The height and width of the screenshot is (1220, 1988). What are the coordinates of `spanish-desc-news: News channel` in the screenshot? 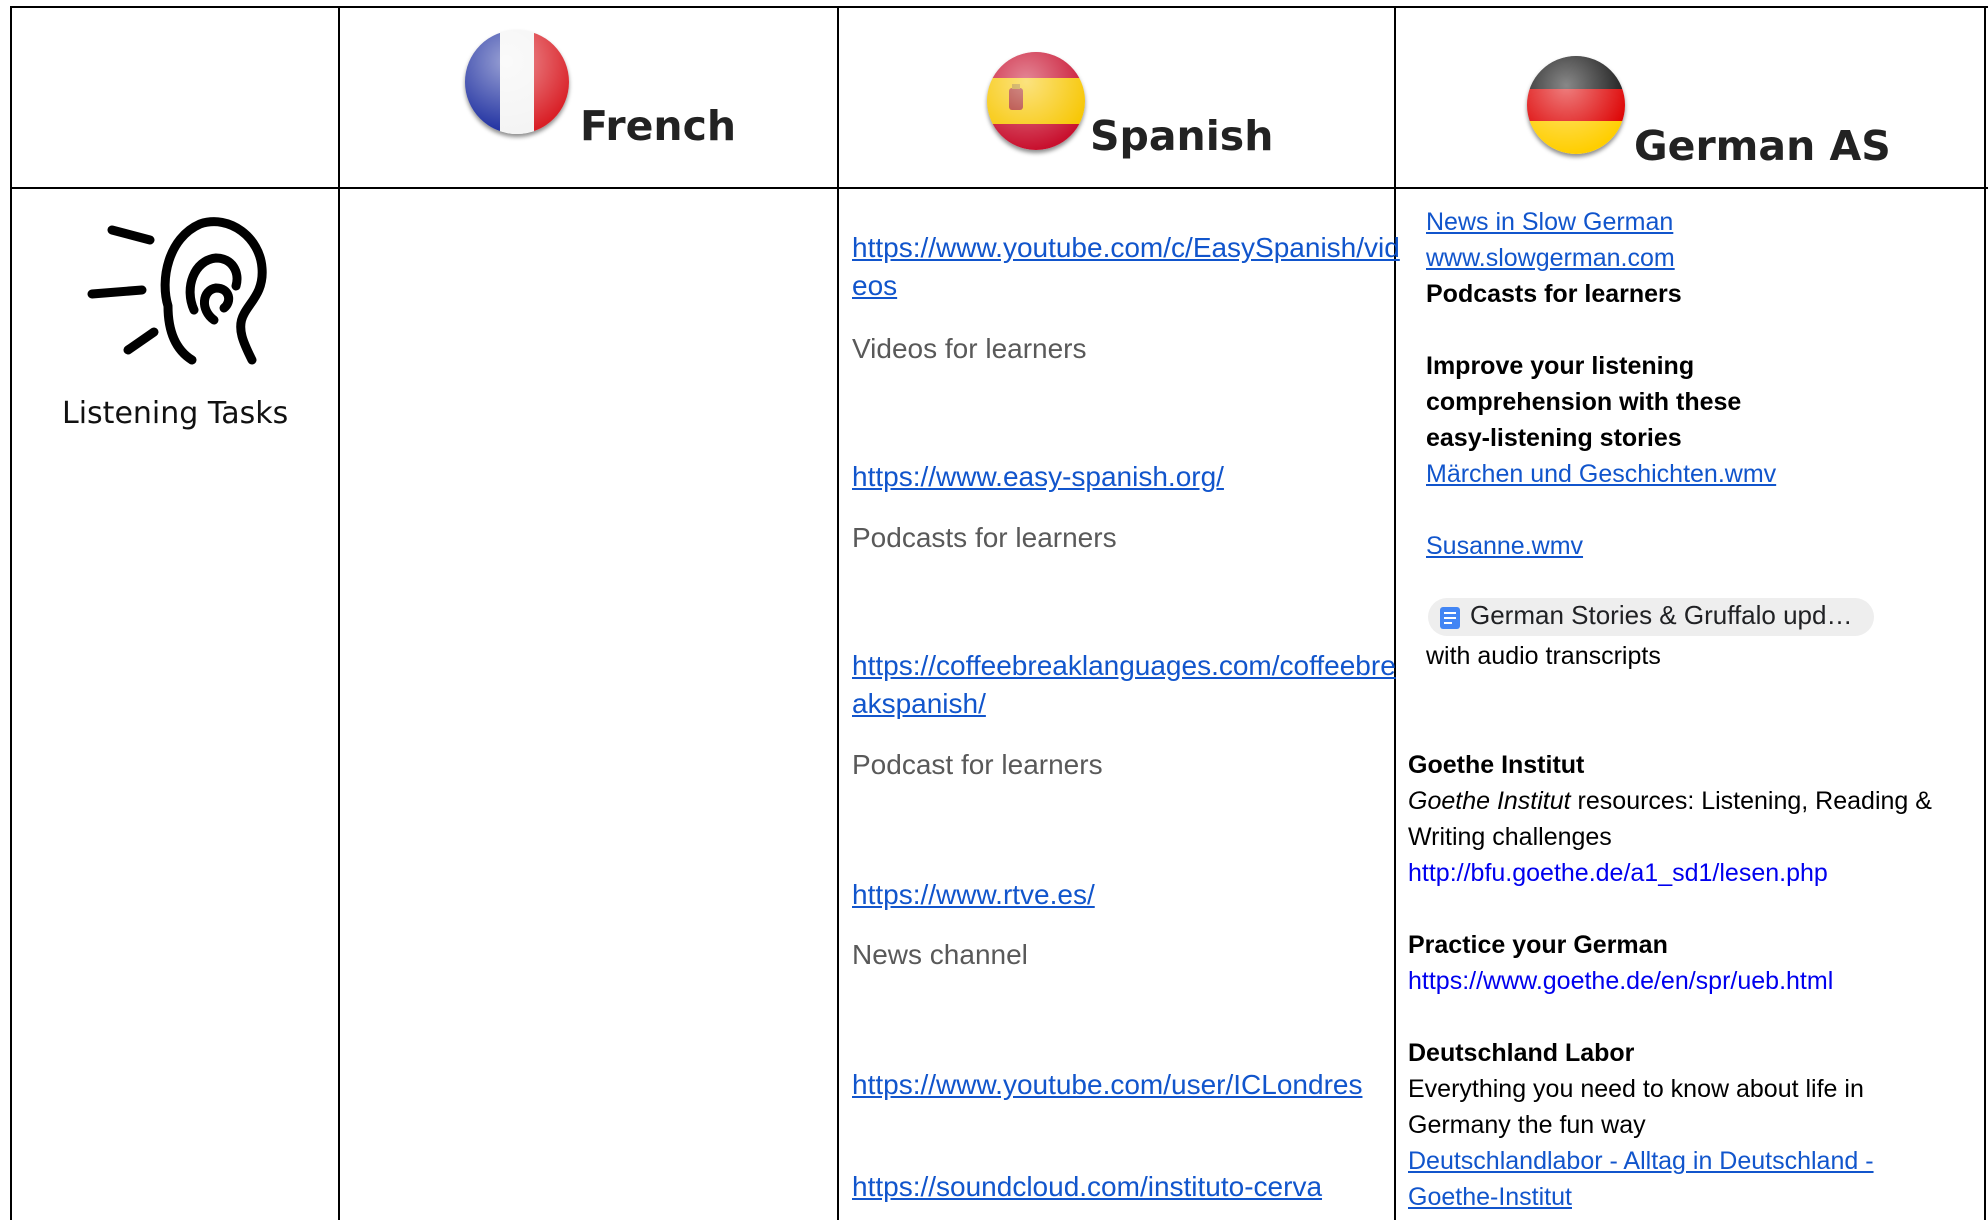 It's located at (940, 954).